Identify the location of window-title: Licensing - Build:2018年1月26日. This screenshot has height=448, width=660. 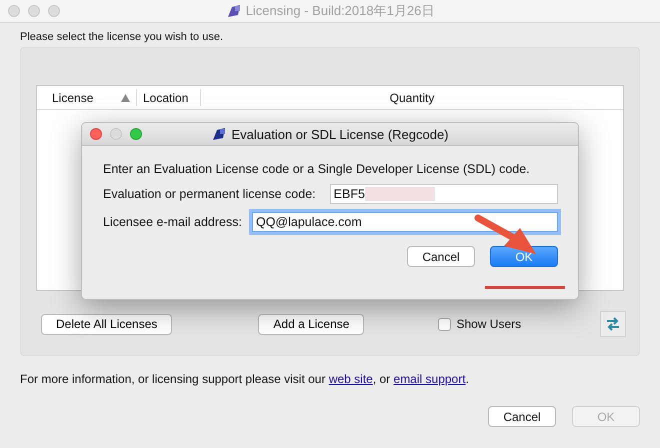
(340, 11).